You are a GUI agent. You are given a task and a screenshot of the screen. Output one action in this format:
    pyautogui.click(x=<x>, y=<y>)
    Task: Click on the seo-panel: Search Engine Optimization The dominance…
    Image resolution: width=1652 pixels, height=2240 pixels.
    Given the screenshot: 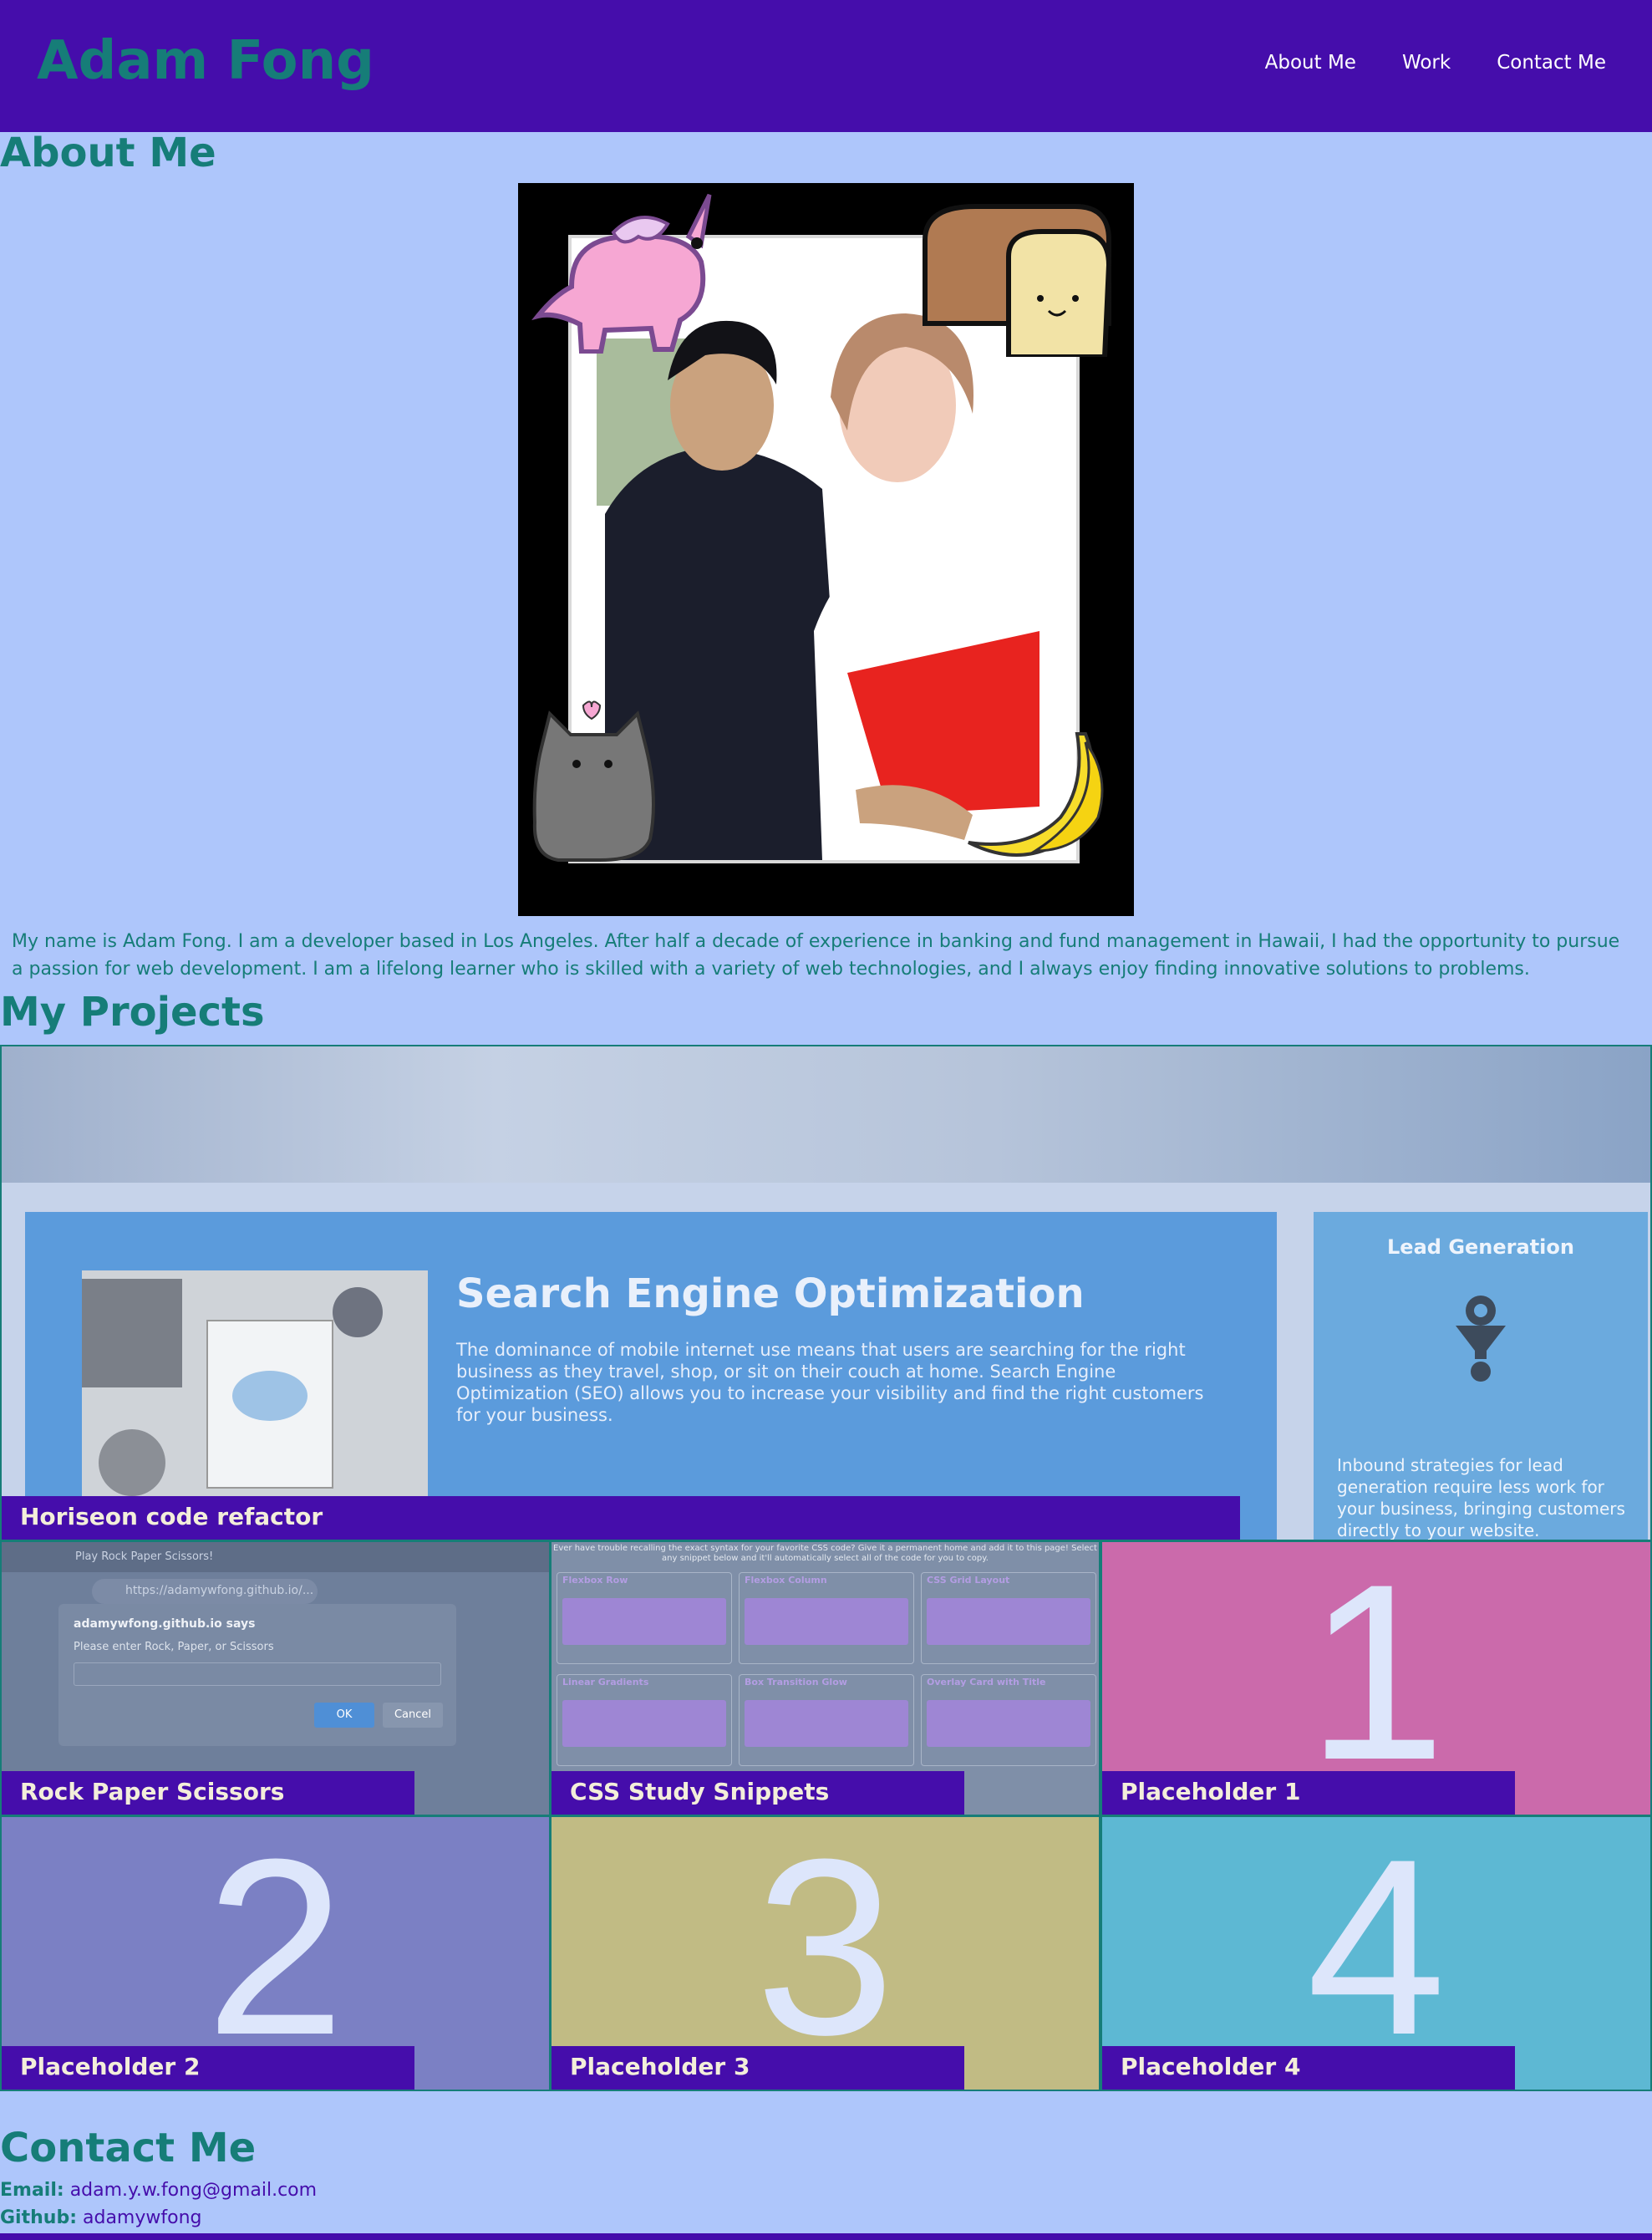 What is the action you would take?
    pyautogui.click(x=651, y=1376)
    